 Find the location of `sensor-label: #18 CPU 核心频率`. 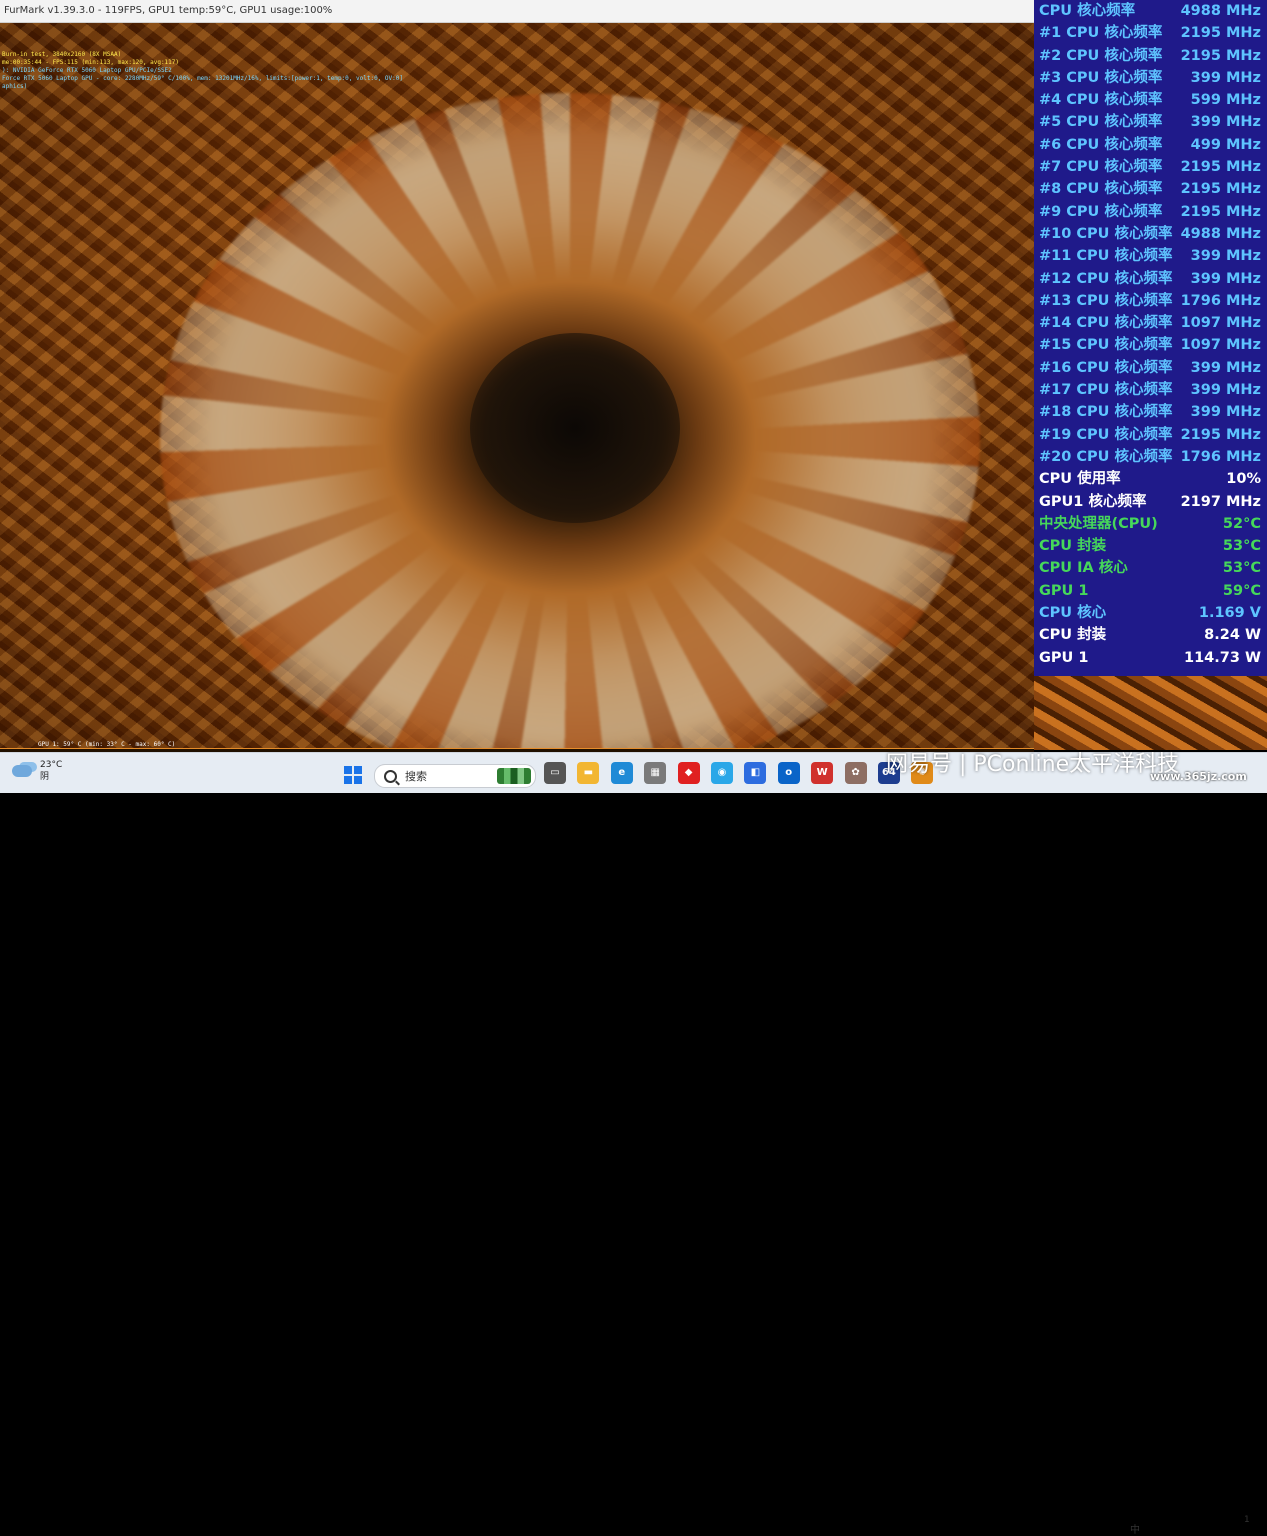

sensor-label: #18 CPU 核心频率 is located at coordinates (1106, 412).